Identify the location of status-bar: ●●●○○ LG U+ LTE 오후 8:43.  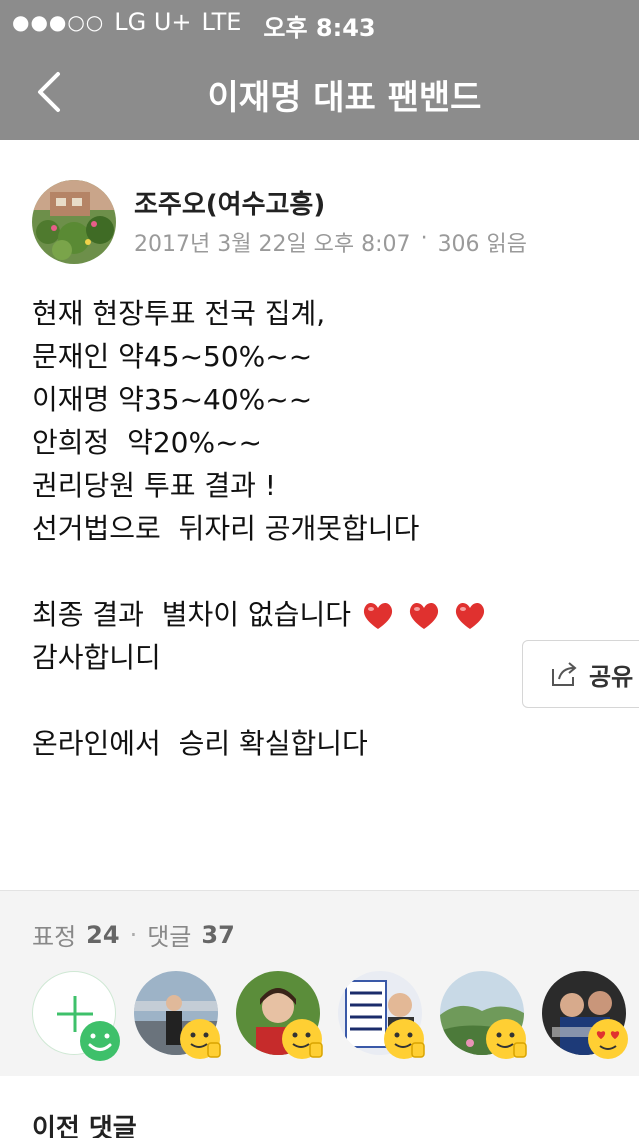
(319, 22).